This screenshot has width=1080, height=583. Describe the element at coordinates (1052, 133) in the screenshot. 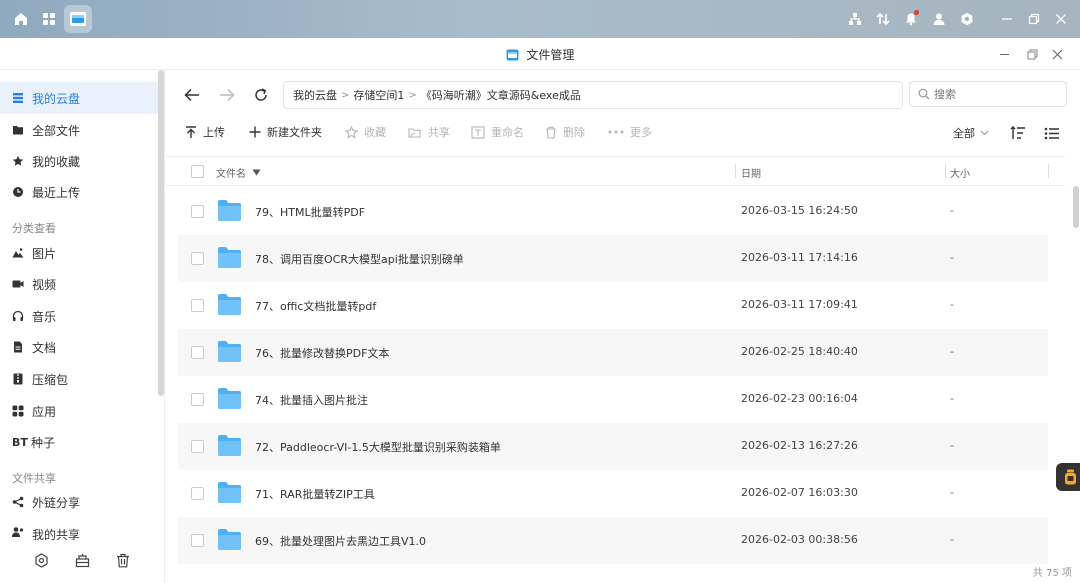

I see `list-view-button` at that location.